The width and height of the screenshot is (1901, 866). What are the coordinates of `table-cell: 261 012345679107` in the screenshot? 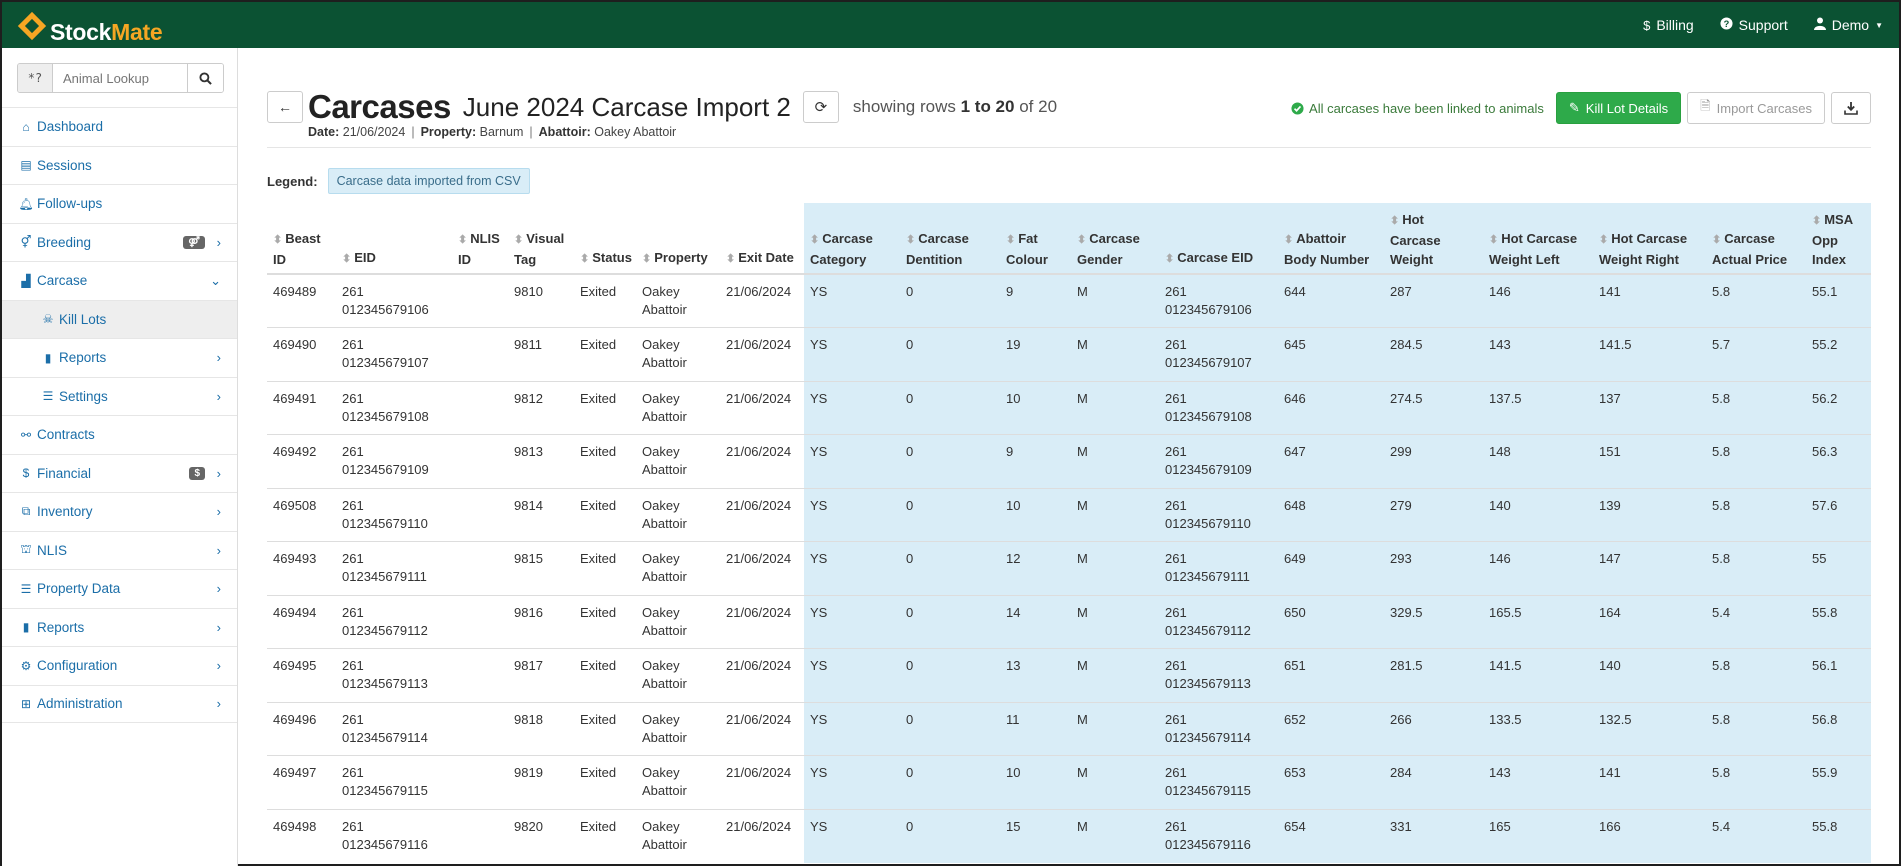 It's located at (1218, 354).